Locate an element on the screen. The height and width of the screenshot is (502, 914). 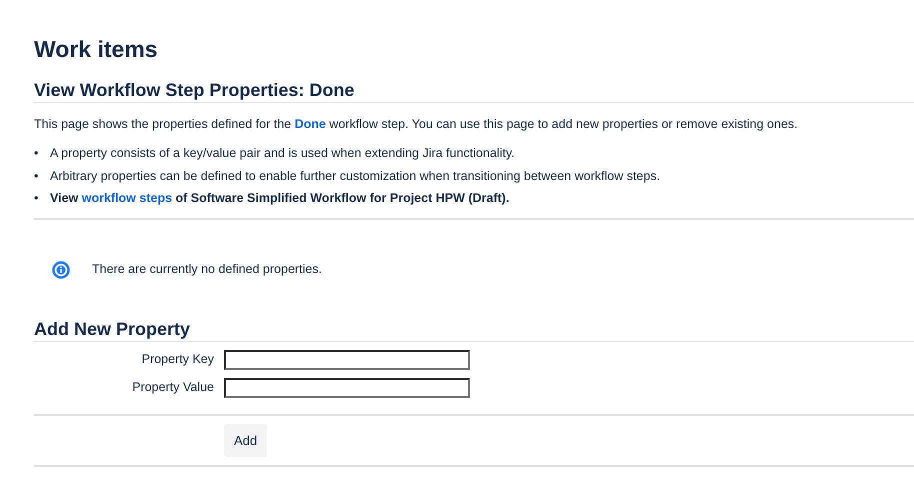
link: workflow steps is located at coordinates (127, 198).